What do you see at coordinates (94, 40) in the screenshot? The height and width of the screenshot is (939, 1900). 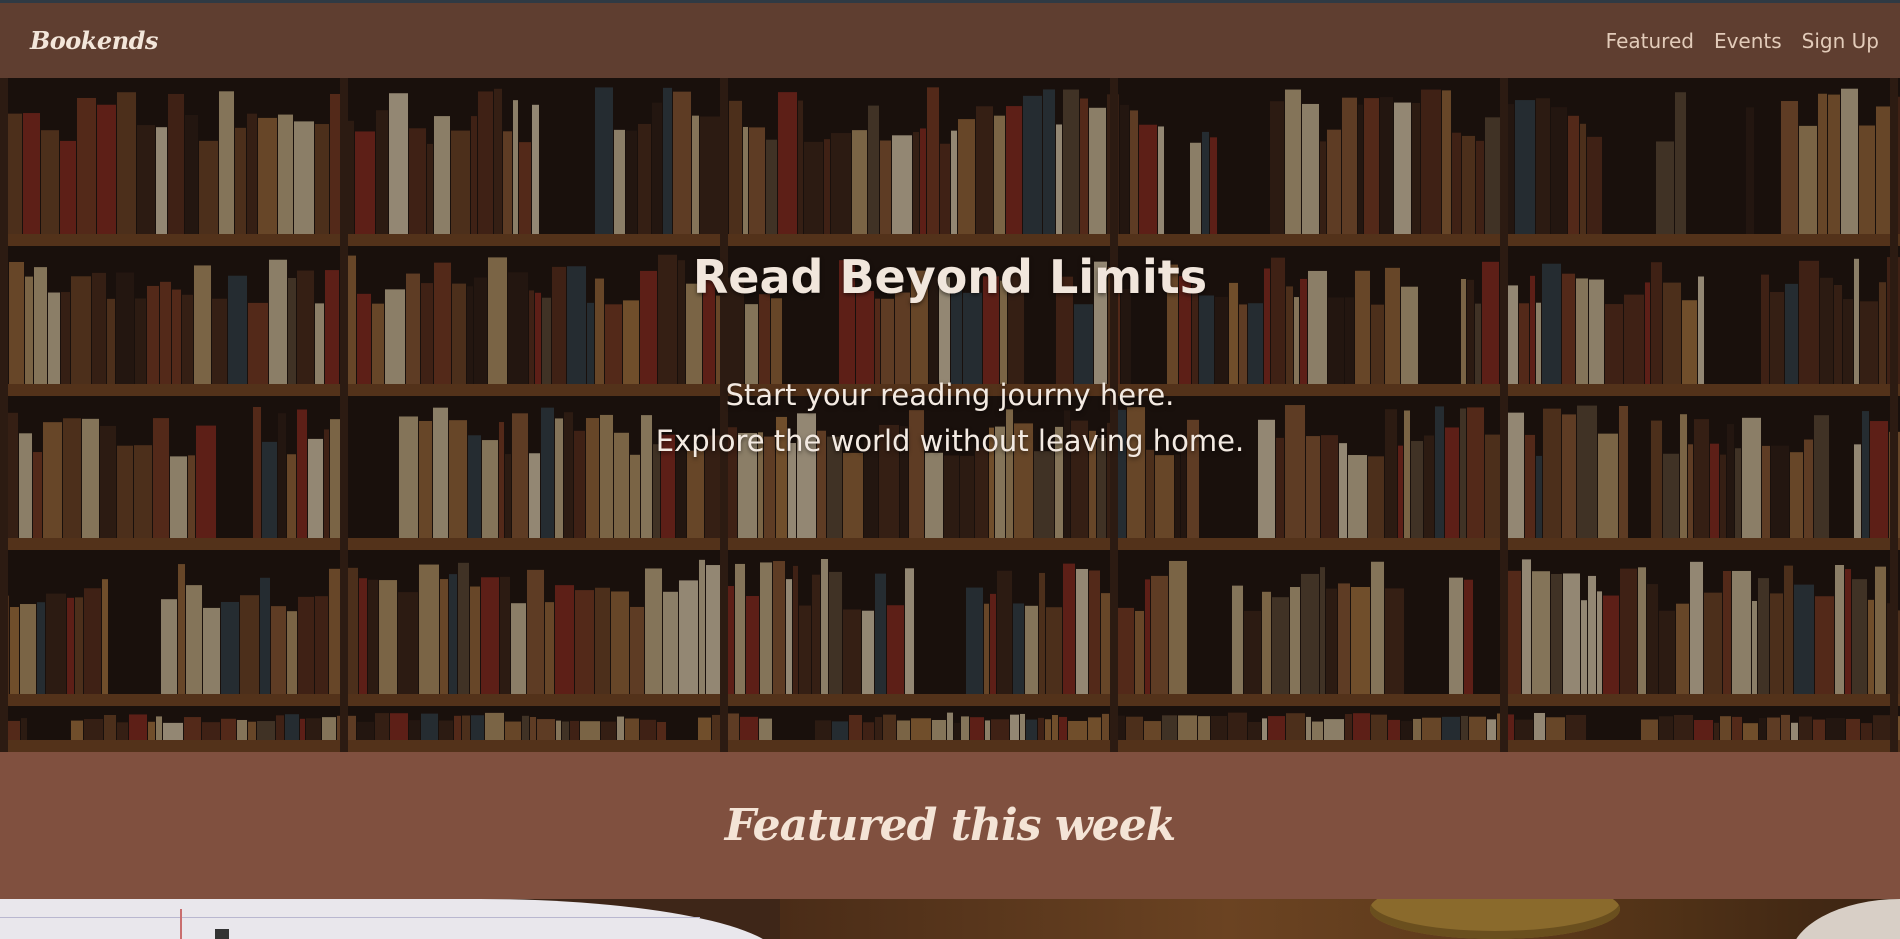 I see `brand-logo: Bookends` at bounding box center [94, 40].